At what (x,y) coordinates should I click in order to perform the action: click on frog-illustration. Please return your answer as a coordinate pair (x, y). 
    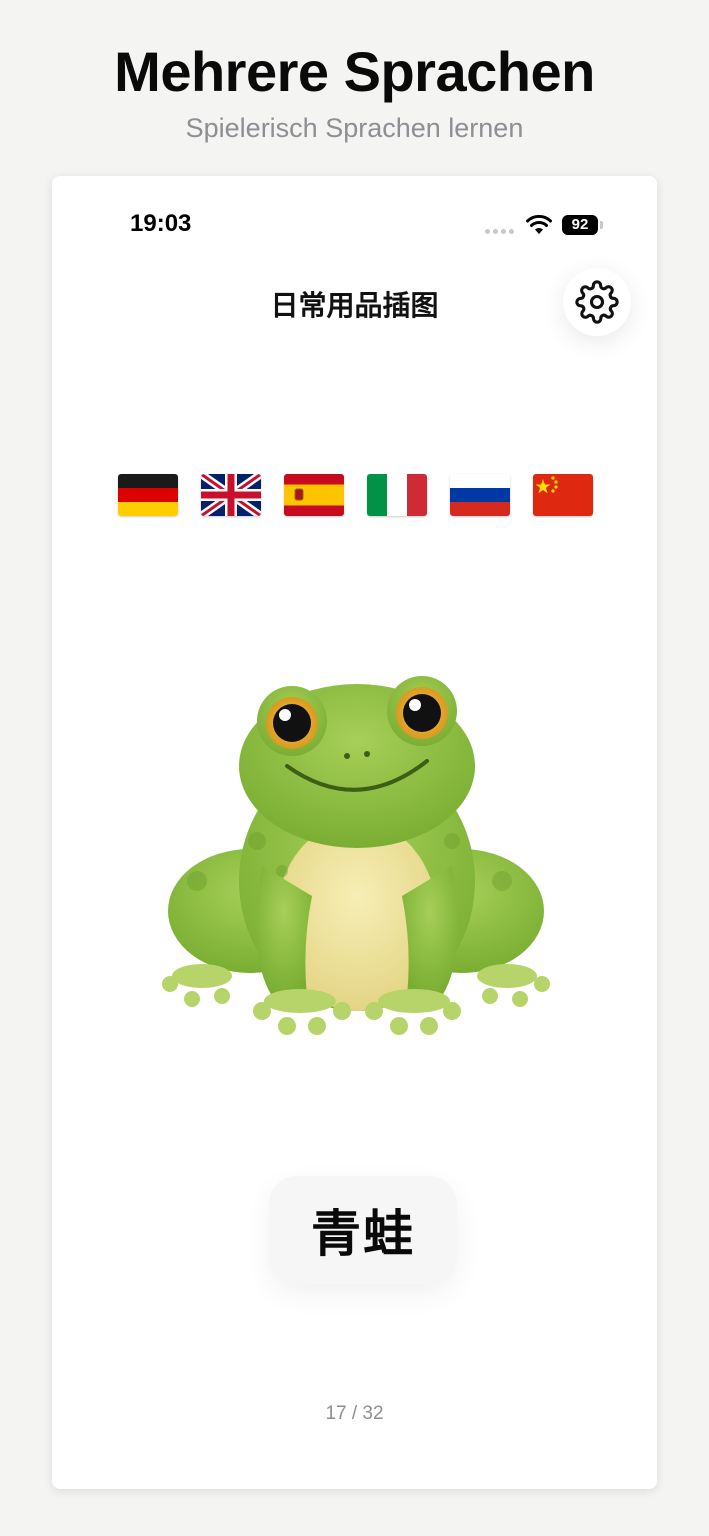
    Looking at the image, I should click on (354, 866).